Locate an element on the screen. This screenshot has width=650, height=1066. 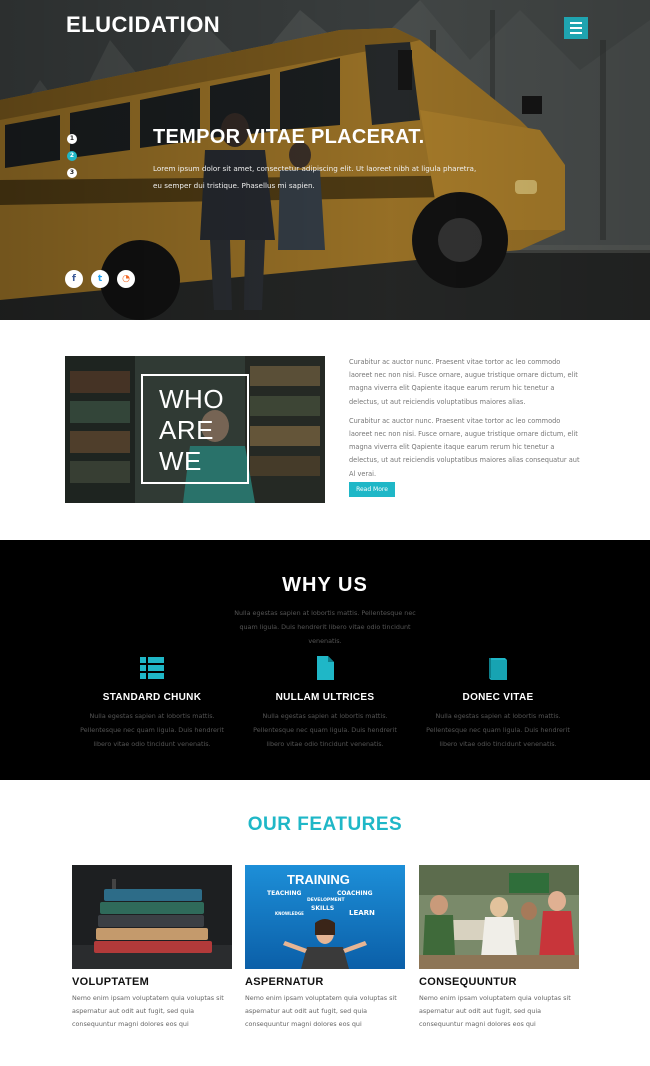
who-line-2: ARE is located at coordinates (186, 430).